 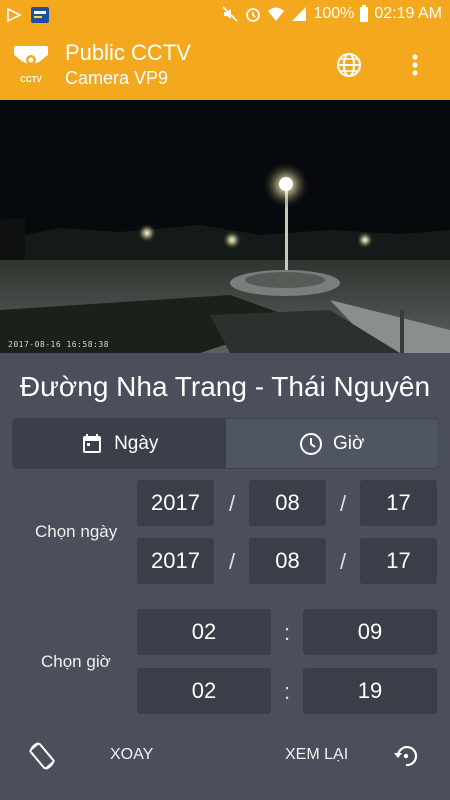 I want to click on end-year-field: 2017, so click(x=175, y=561).